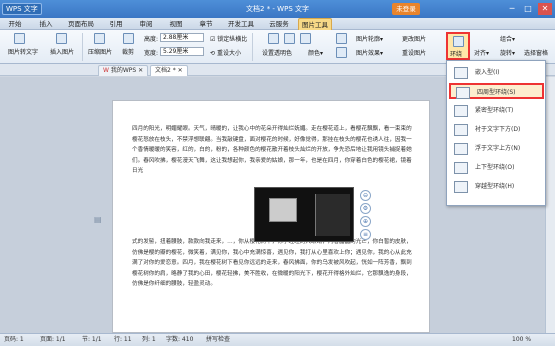  Describe the element at coordinates (128, 38) in the screenshot. I see `crop-icon` at that location.